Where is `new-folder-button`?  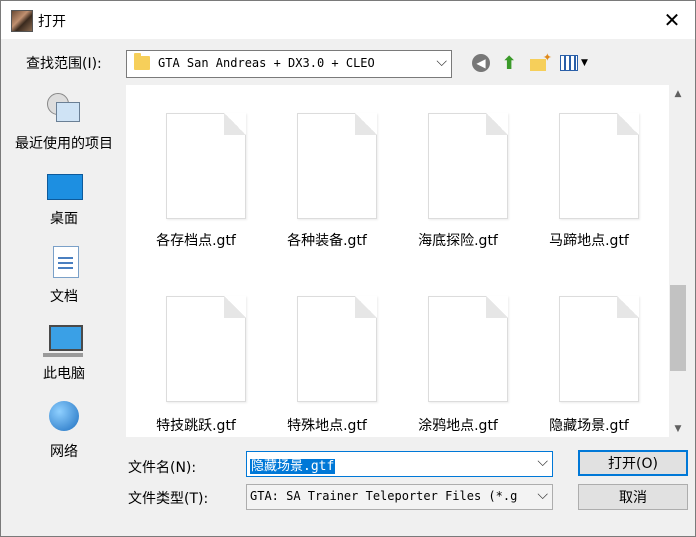
new-folder-button is located at coordinates (539, 62).